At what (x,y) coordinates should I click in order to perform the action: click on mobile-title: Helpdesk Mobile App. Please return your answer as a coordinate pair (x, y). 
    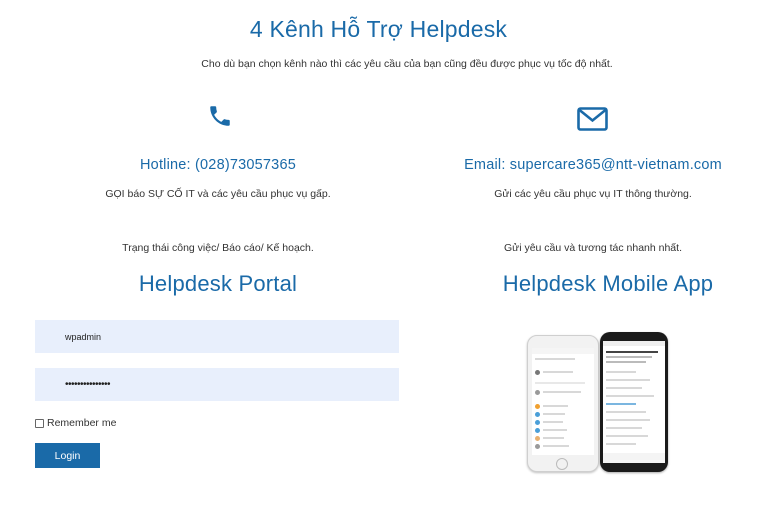
    Looking at the image, I should click on (608, 283).